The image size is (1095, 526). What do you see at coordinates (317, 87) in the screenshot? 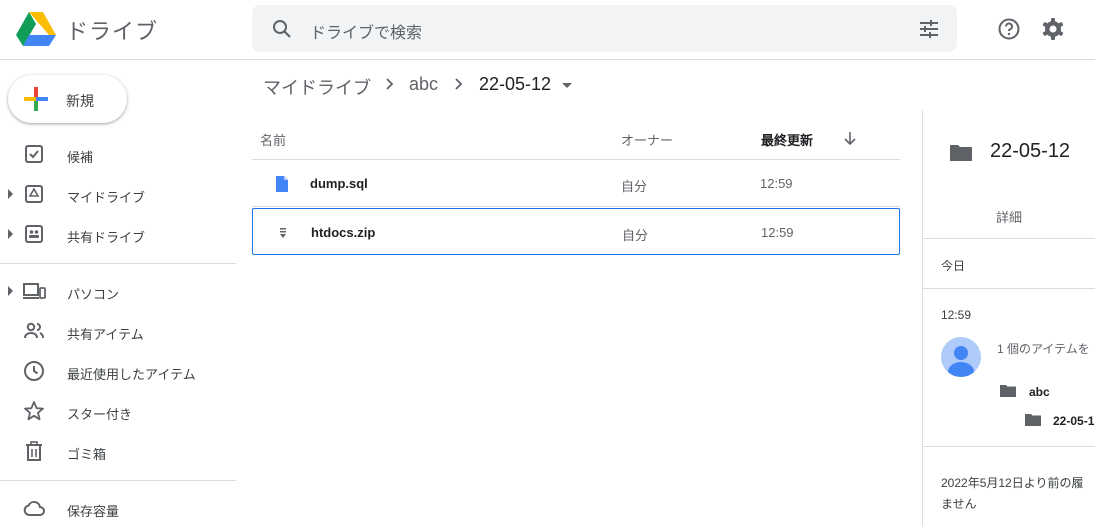
I see `breadcrumb-item-my-drive: マイドライブ` at bounding box center [317, 87].